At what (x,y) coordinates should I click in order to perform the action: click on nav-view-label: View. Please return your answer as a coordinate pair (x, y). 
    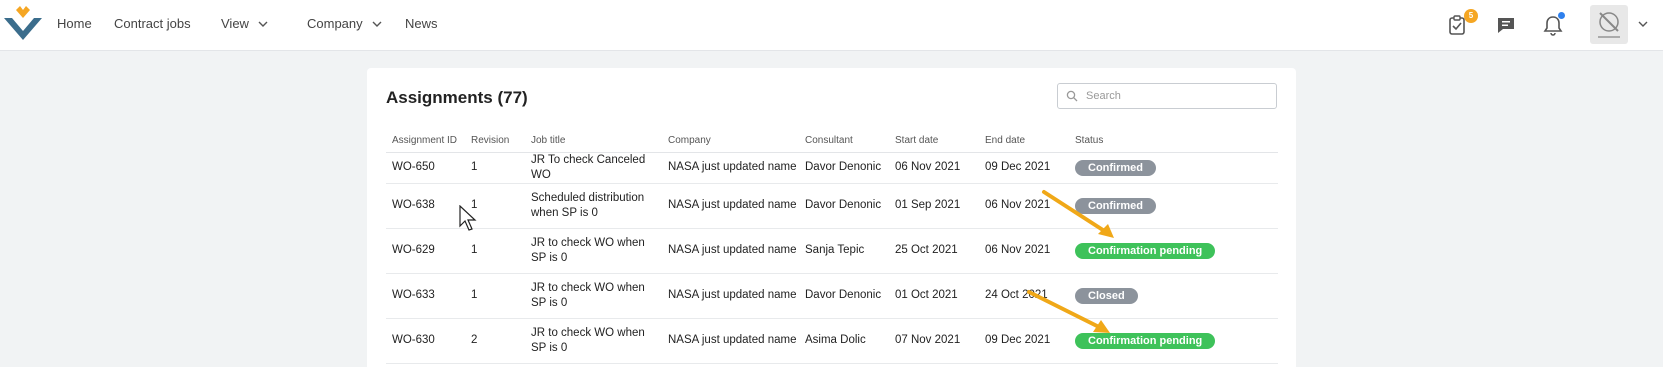
    Looking at the image, I should click on (235, 23).